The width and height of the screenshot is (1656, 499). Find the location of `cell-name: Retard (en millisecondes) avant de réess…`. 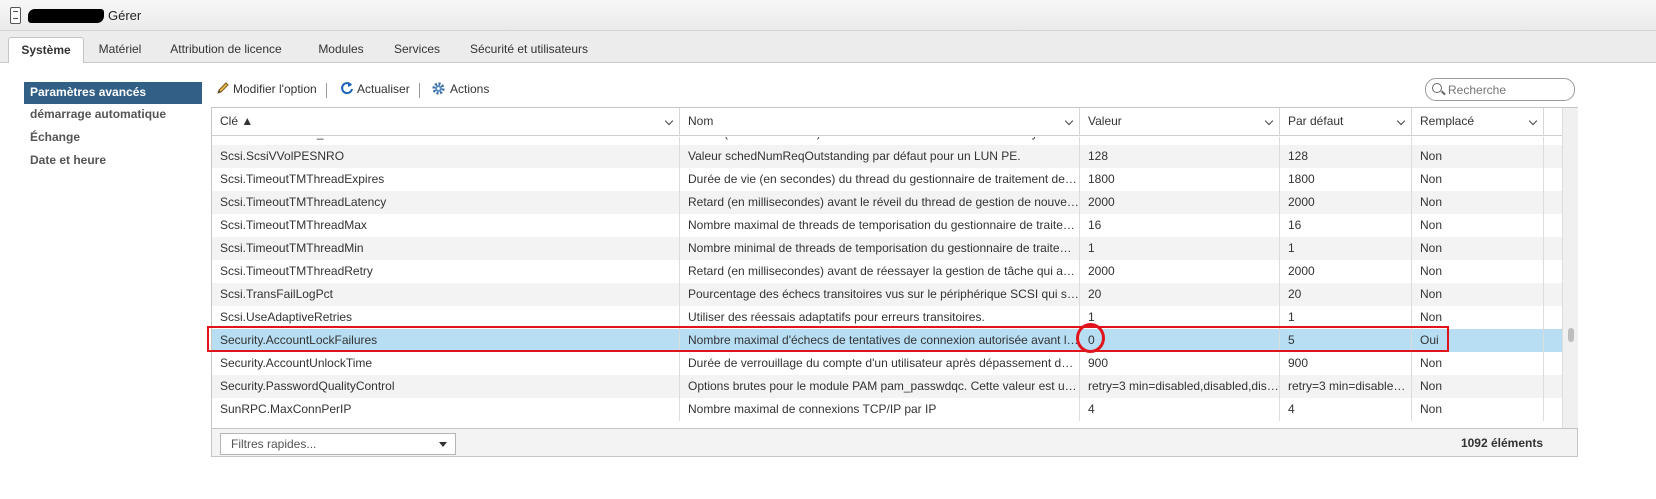

cell-name: Retard (en millisecondes) avant de réess… is located at coordinates (880, 271).